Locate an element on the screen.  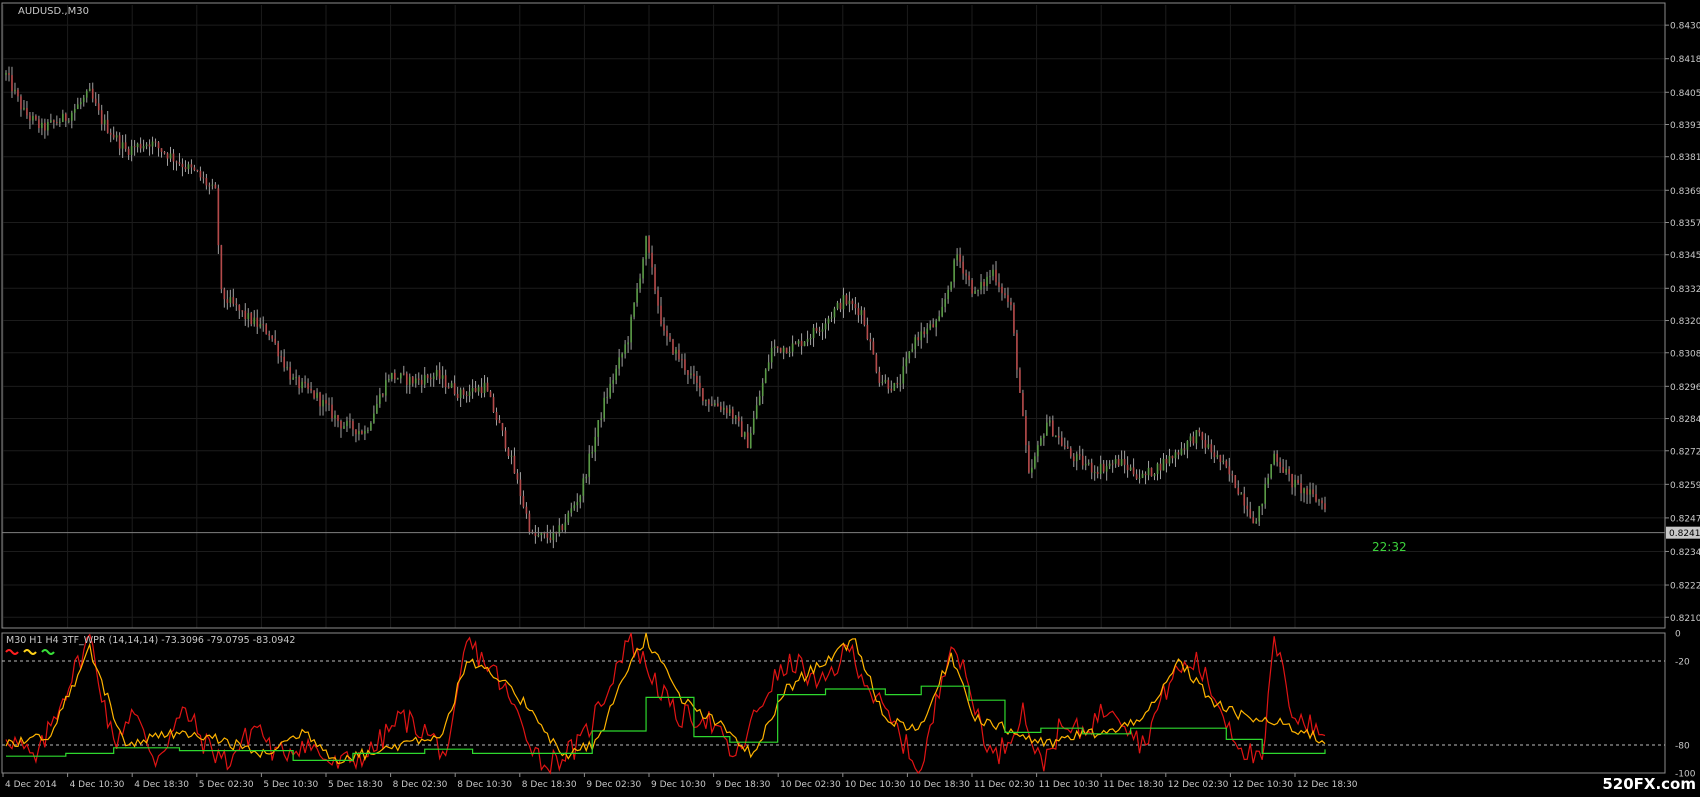
time-tick-label: 9 Dec 18:30 is located at coordinates (743, 785).